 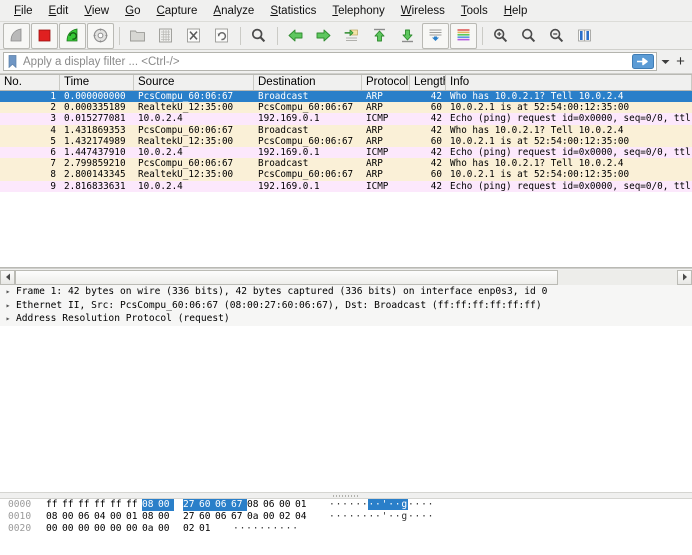 I want to click on close-file-button, so click(x=193, y=36).